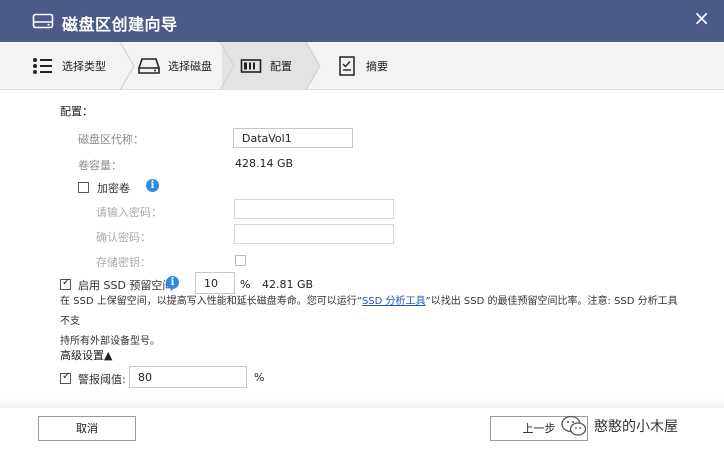  What do you see at coordinates (377, 66) in the screenshot?
I see `step-label: 摘要` at bounding box center [377, 66].